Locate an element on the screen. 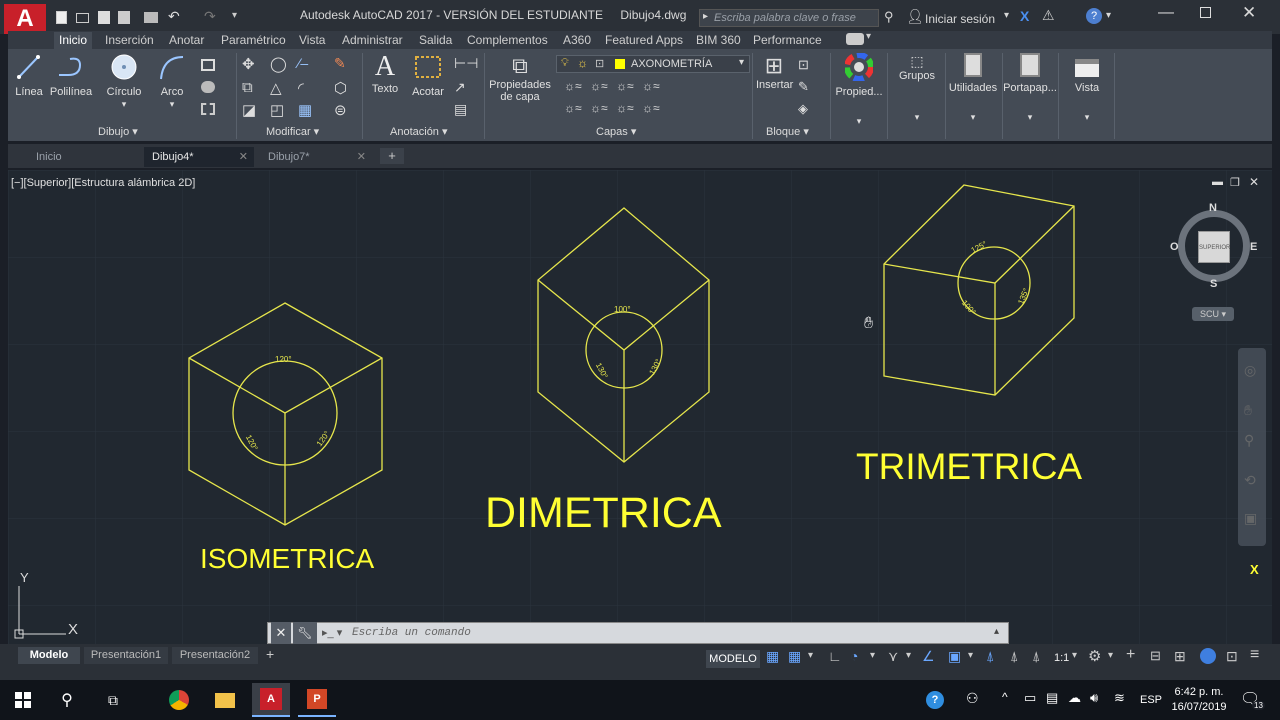 This screenshot has height=720, width=1280. powerpoint-app: P is located at coordinates (317, 700).